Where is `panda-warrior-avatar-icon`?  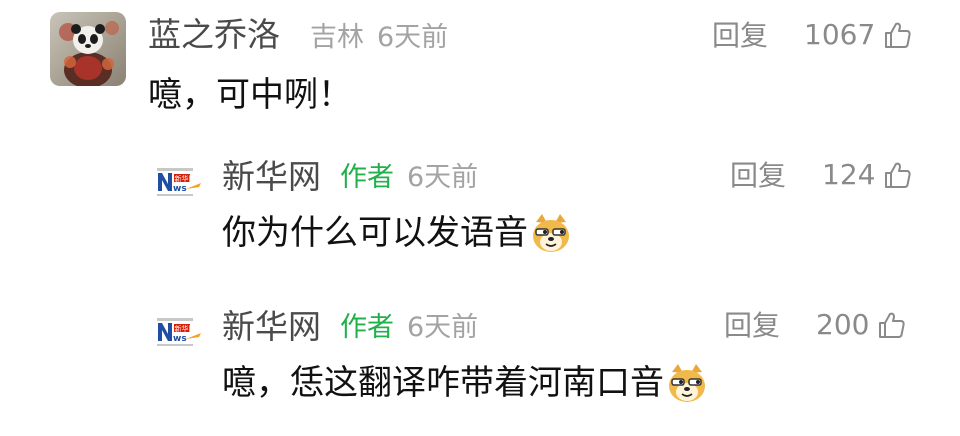 panda-warrior-avatar-icon is located at coordinates (88, 49).